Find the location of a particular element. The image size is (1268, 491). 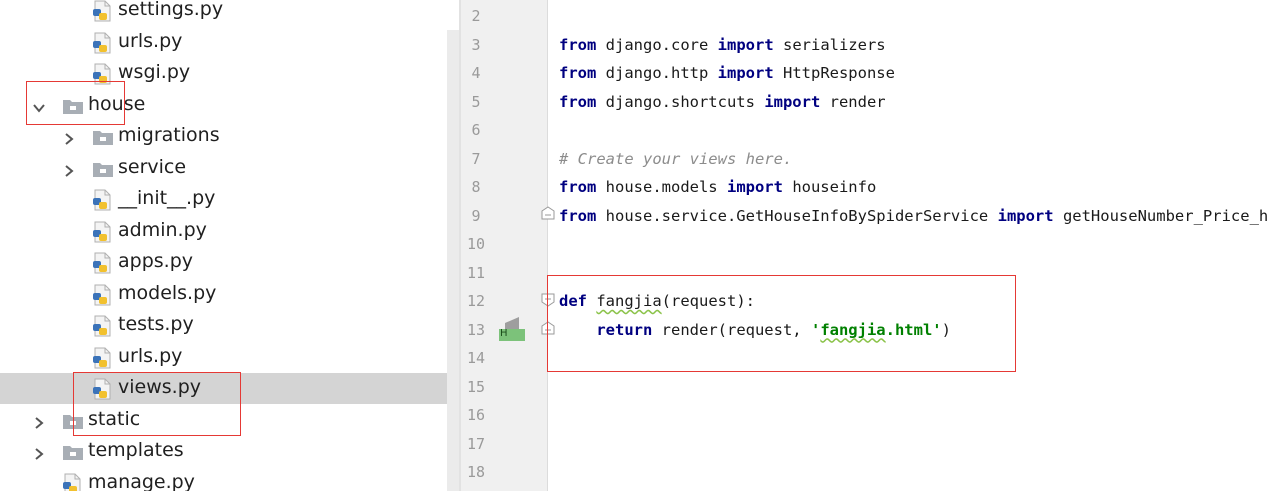

code-line: from django.core import serializers is located at coordinates (722, 45).